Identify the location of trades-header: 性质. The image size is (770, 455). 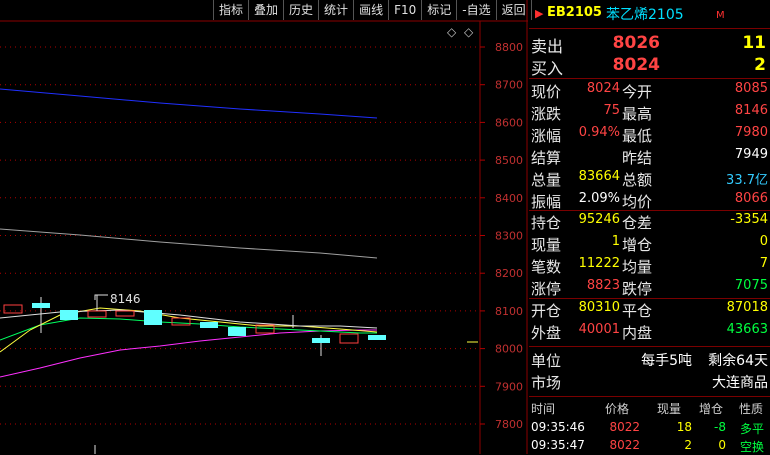
(751, 409).